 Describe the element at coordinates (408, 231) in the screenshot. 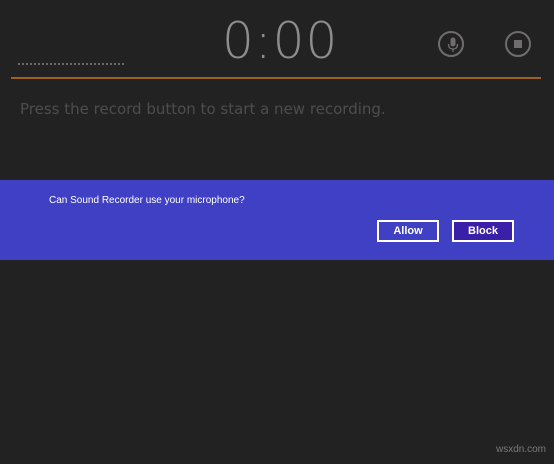

I see `allow-button: Allow` at that location.